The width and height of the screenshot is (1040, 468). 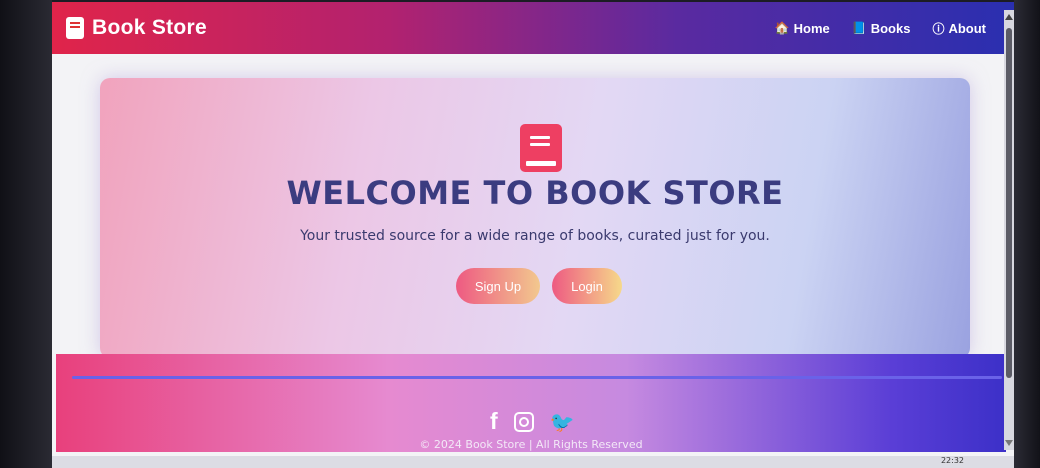 What do you see at coordinates (587, 286) in the screenshot?
I see `login-button: Login` at bounding box center [587, 286].